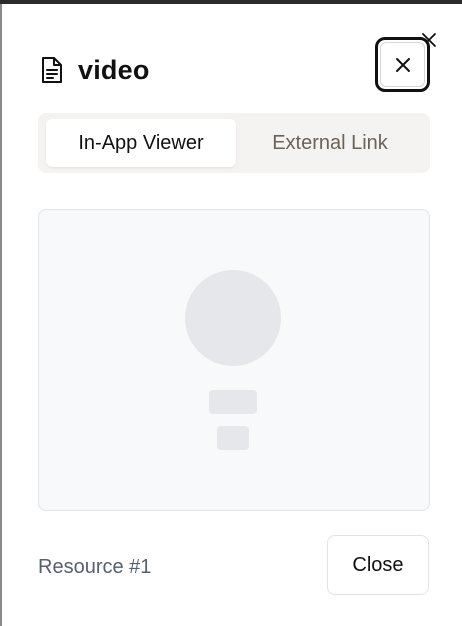 The width and height of the screenshot is (462, 626). I want to click on tab-in-app-viewer: In-App Viewer, so click(141, 143).